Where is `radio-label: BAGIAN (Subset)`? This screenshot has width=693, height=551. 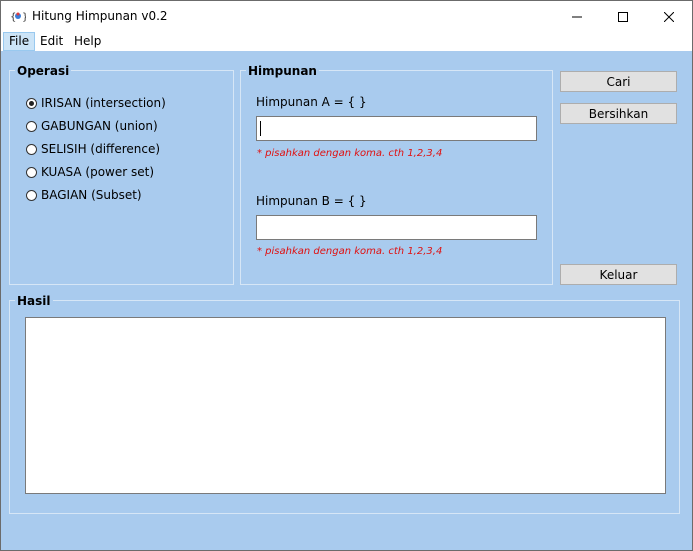 radio-label: BAGIAN (Subset) is located at coordinates (91, 195).